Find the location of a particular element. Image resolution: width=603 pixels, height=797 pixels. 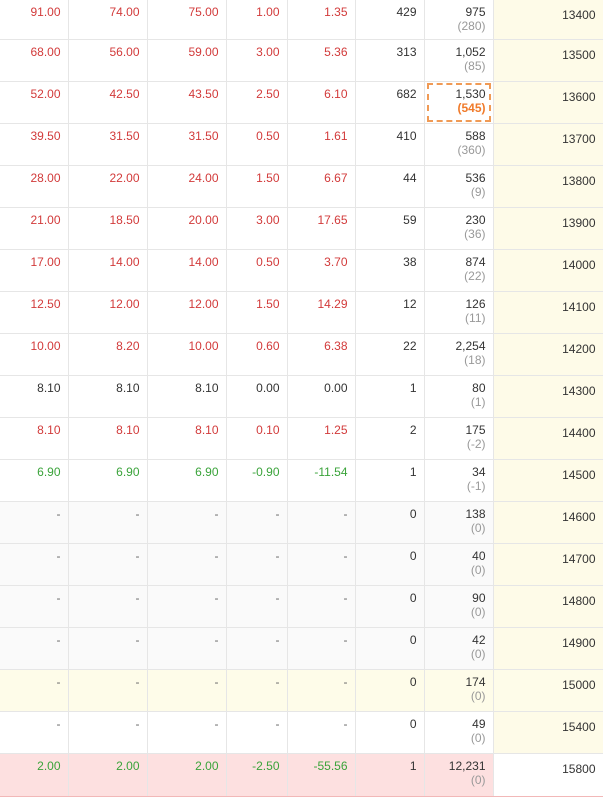

high-price-cell: 6.90 is located at coordinates (187, 480).